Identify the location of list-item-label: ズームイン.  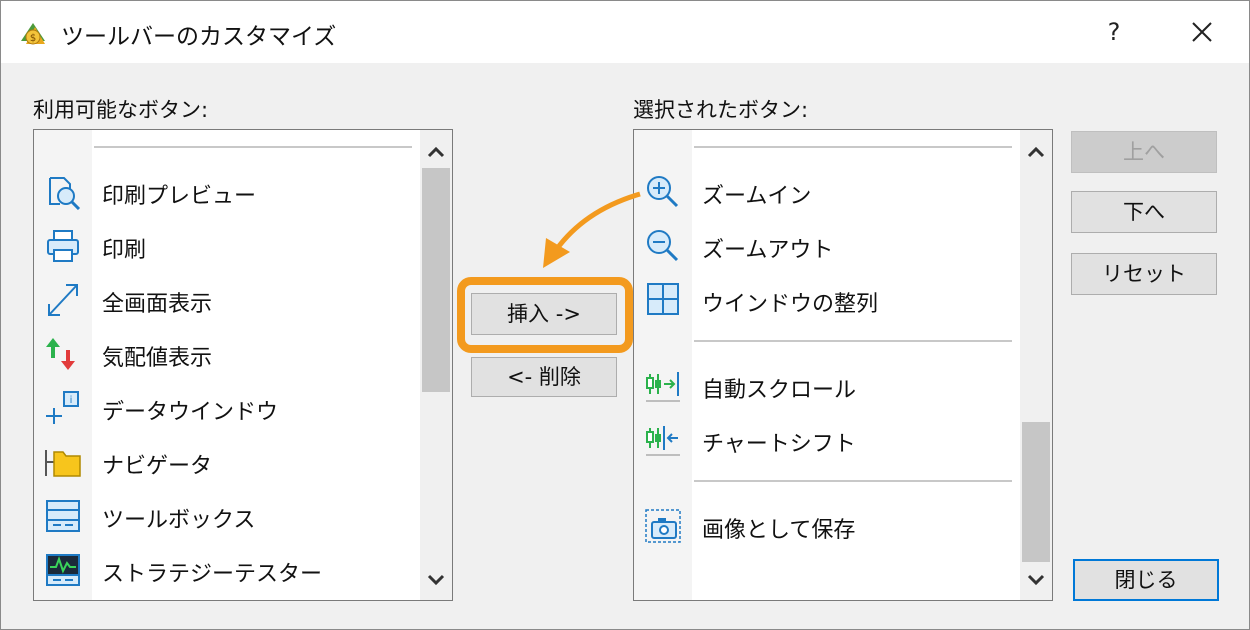
(757, 196).